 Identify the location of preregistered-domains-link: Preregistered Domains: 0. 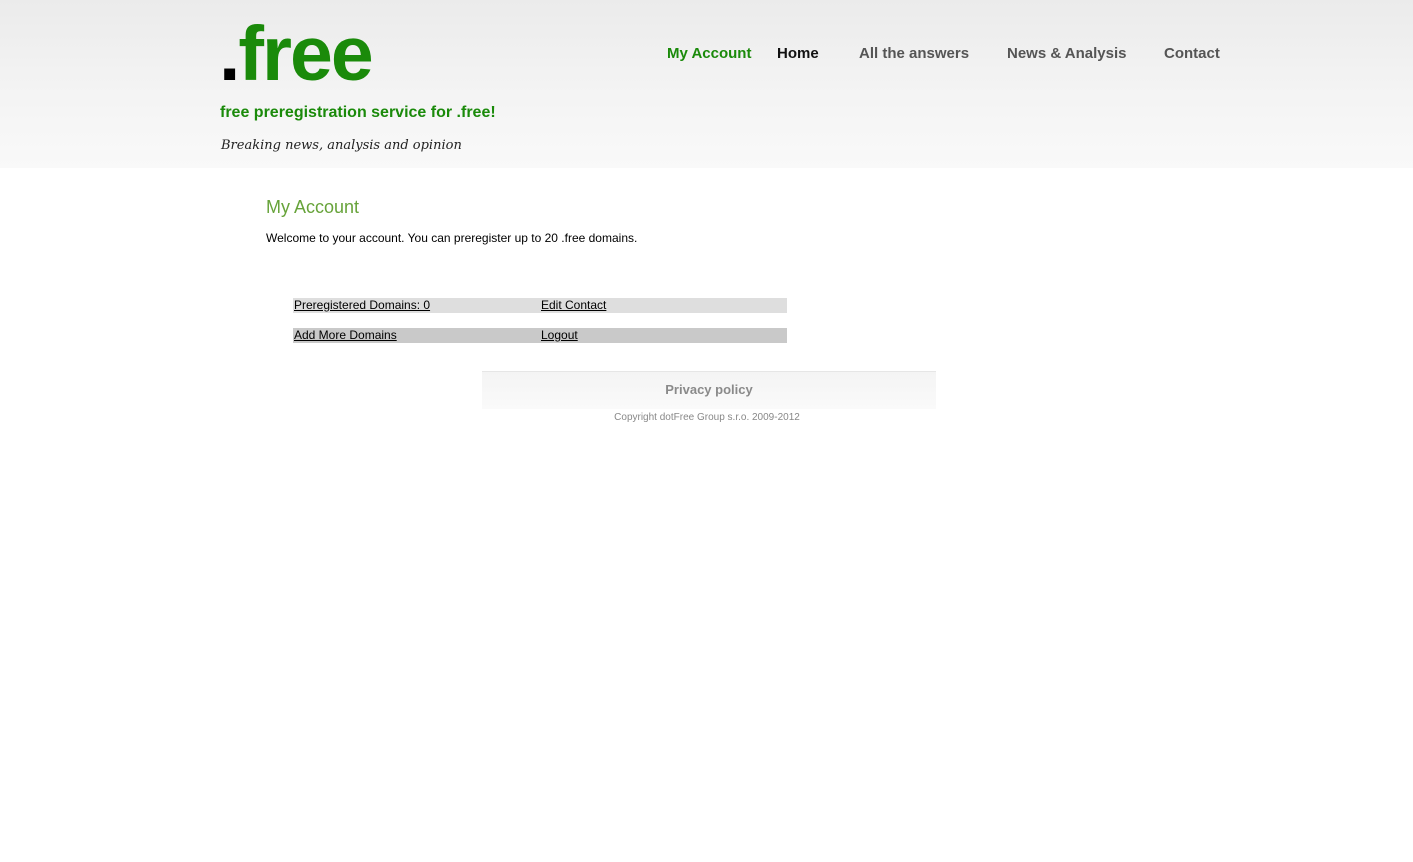
(362, 305).